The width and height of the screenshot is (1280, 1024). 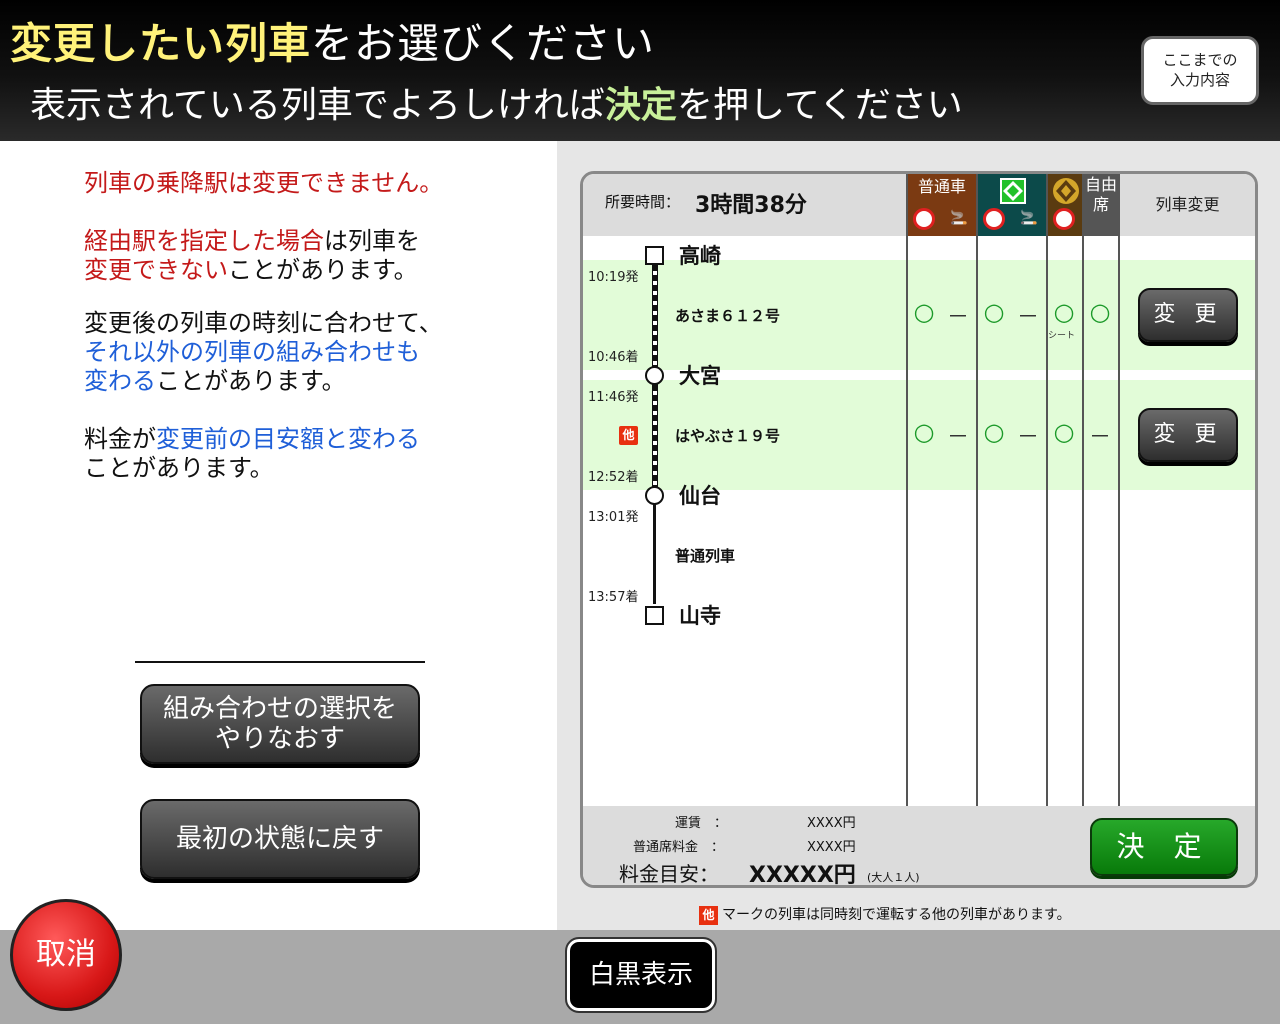 What do you see at coordinates (941, 205) in the screenshot?
I see `column-ordinary-car: 普通車 🚬` at bounding box center [941, 205].